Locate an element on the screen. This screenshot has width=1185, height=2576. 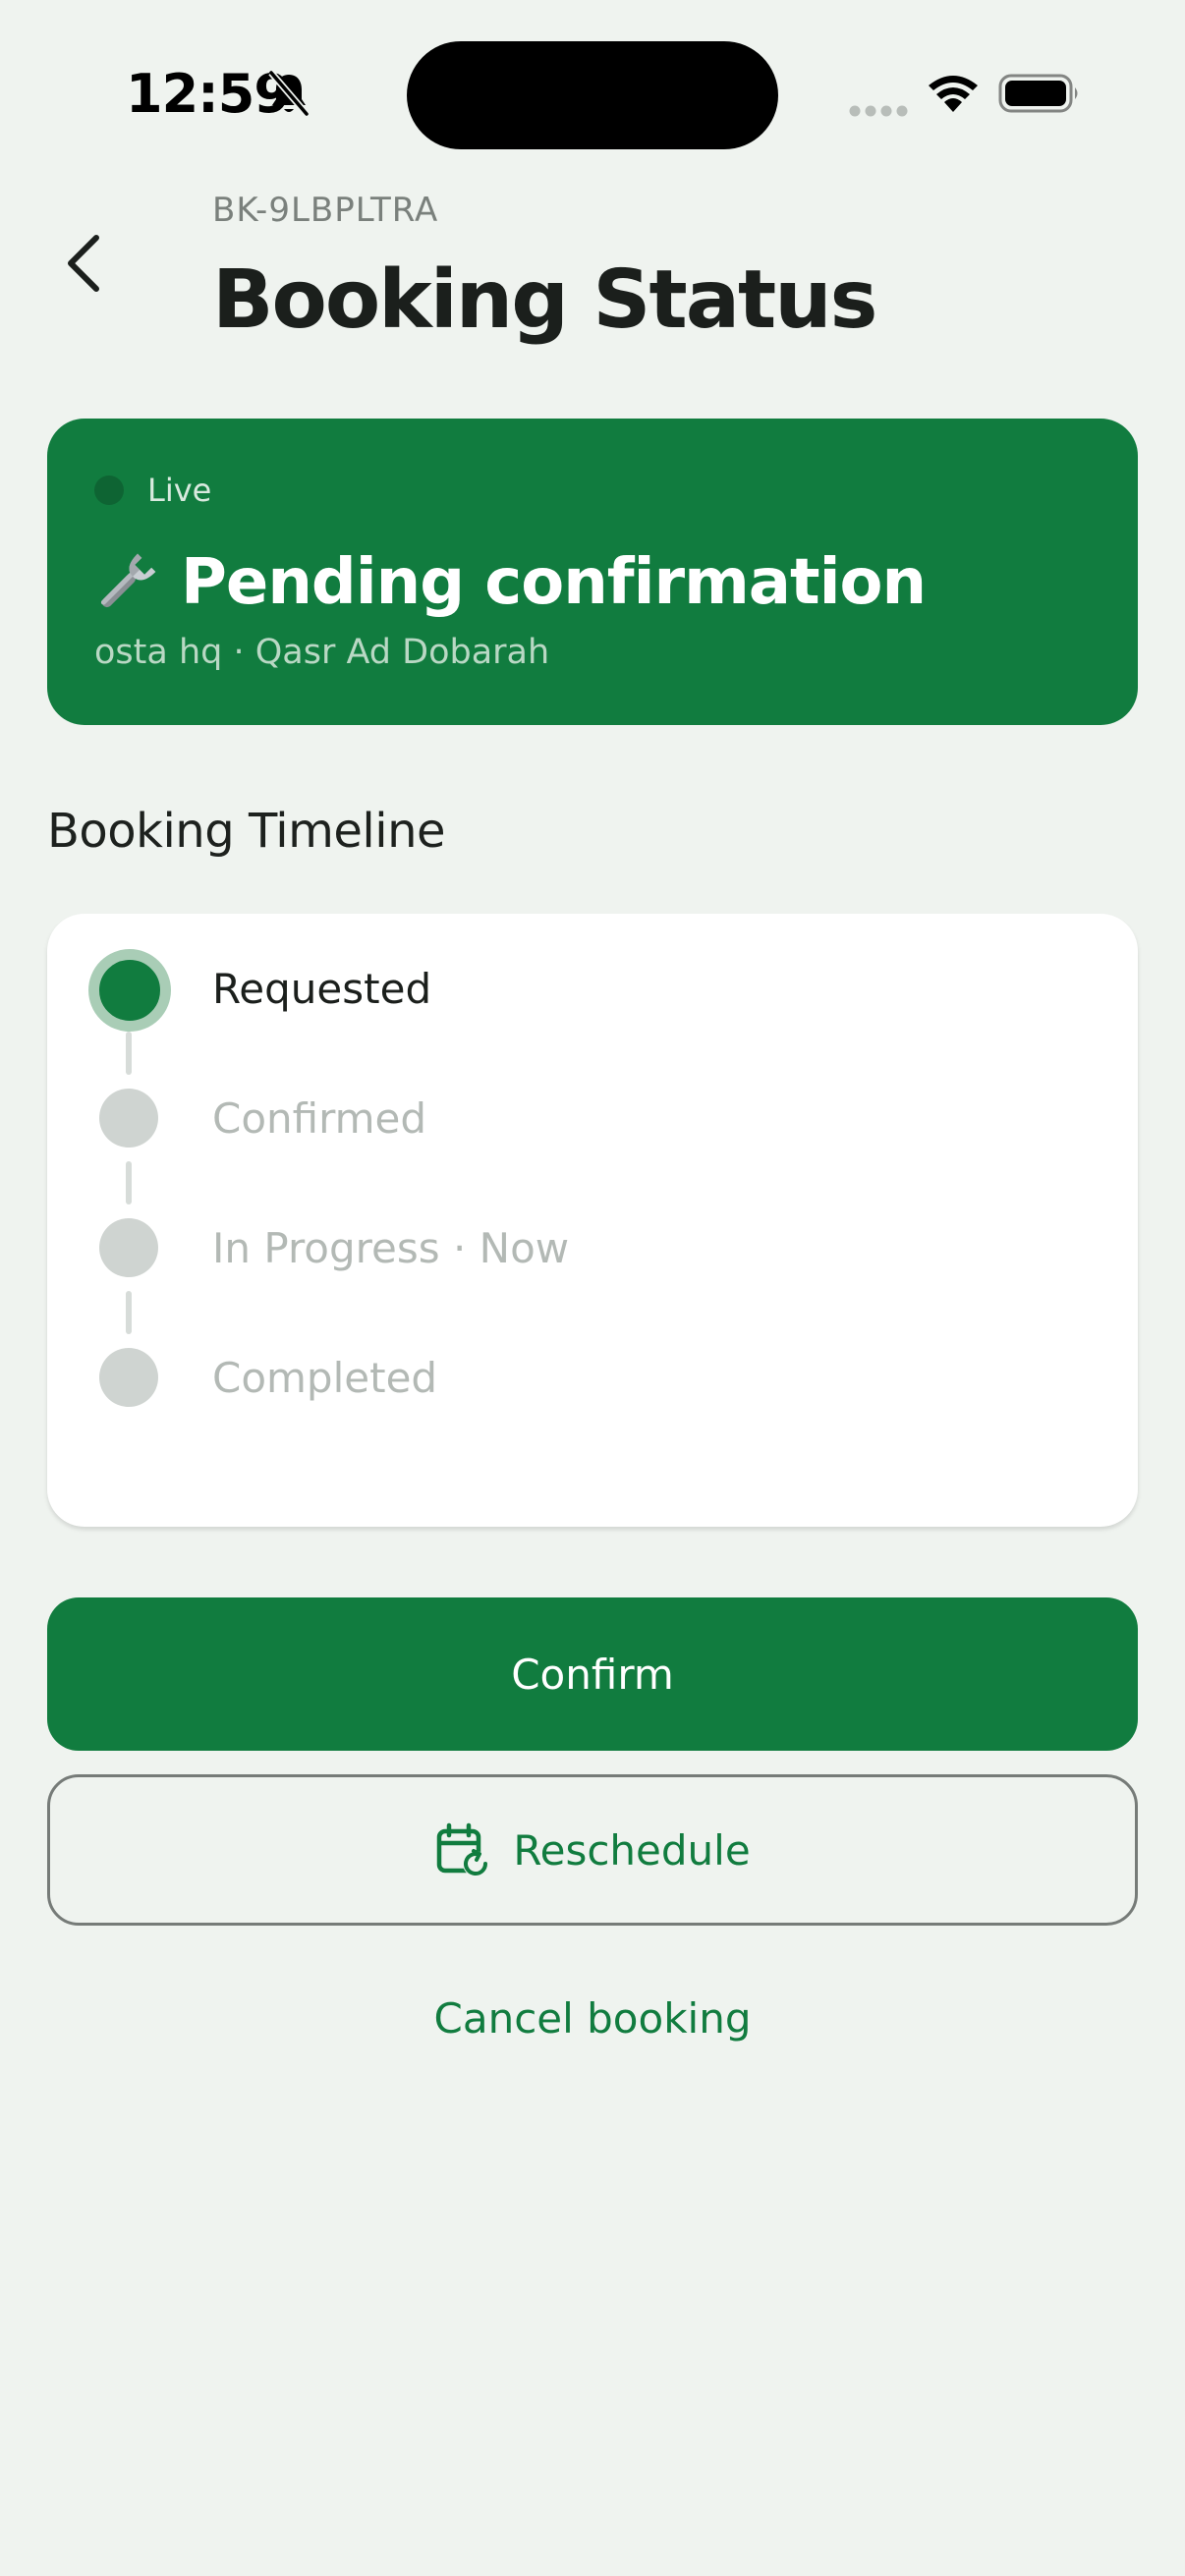
wifi-icon is located at coordinates (954, 94).